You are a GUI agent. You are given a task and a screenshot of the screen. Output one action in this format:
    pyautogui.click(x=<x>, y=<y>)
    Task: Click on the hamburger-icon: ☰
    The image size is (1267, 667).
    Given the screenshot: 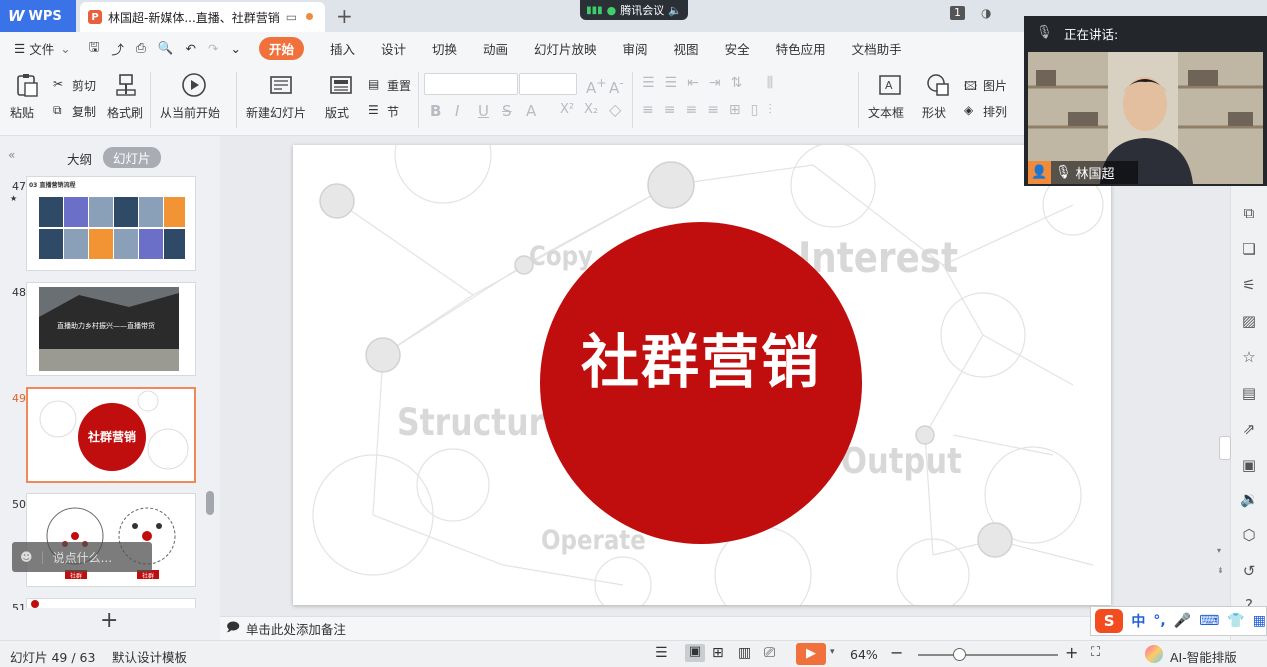 What is the action you would take?
    pyautogui.click(x=19, y=48)
    